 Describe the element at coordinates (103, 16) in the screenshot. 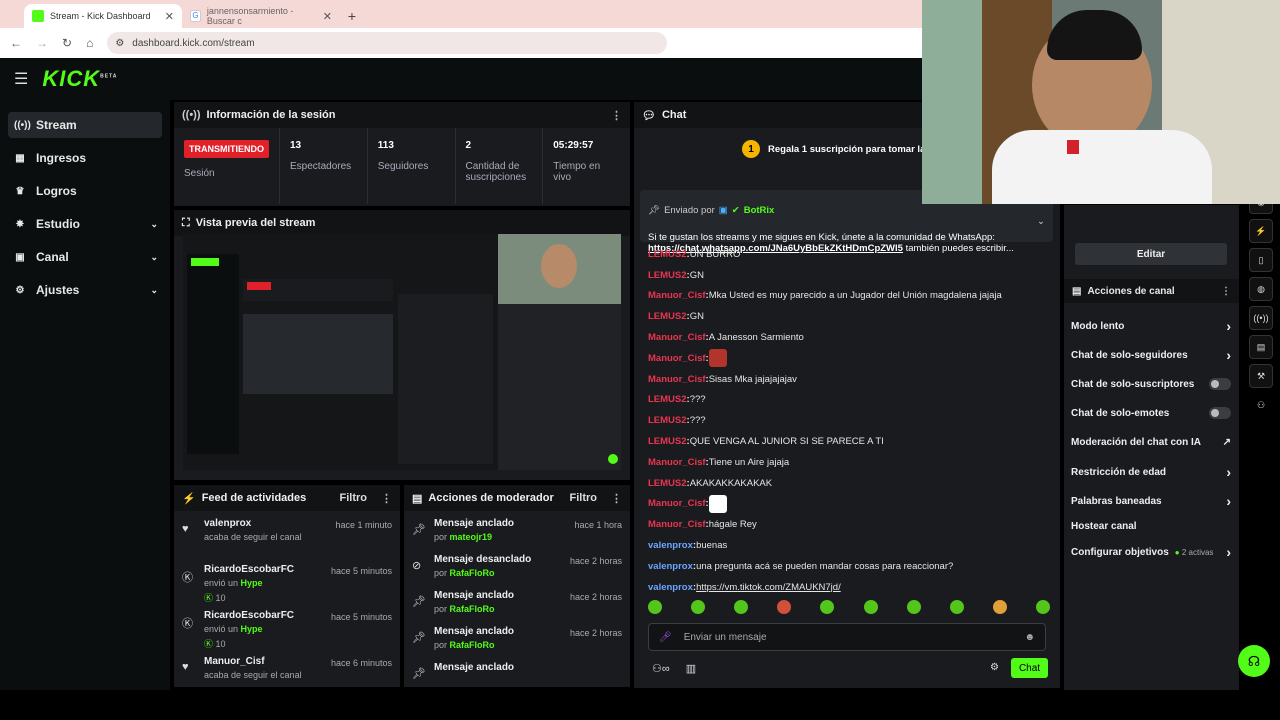

I see `browser-tab-stream: Stream - Kick Dashboard ✕` at that location.